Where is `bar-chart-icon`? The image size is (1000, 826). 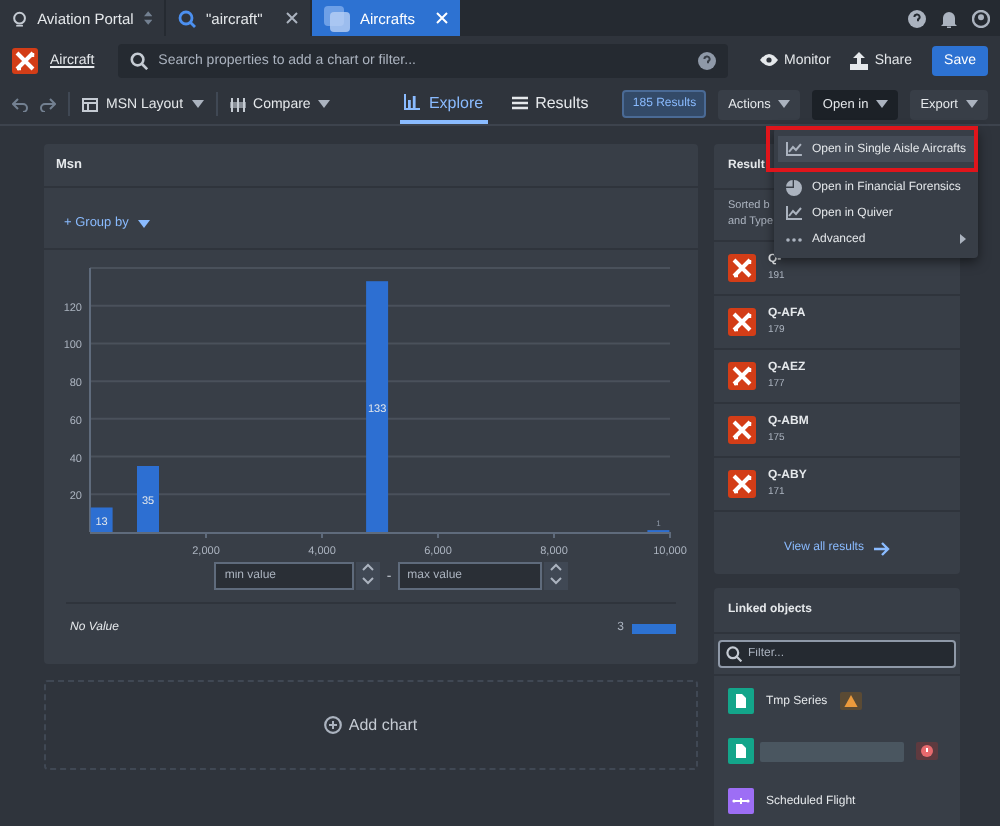
bar-chart-icon is located at coordinates (412, 102).